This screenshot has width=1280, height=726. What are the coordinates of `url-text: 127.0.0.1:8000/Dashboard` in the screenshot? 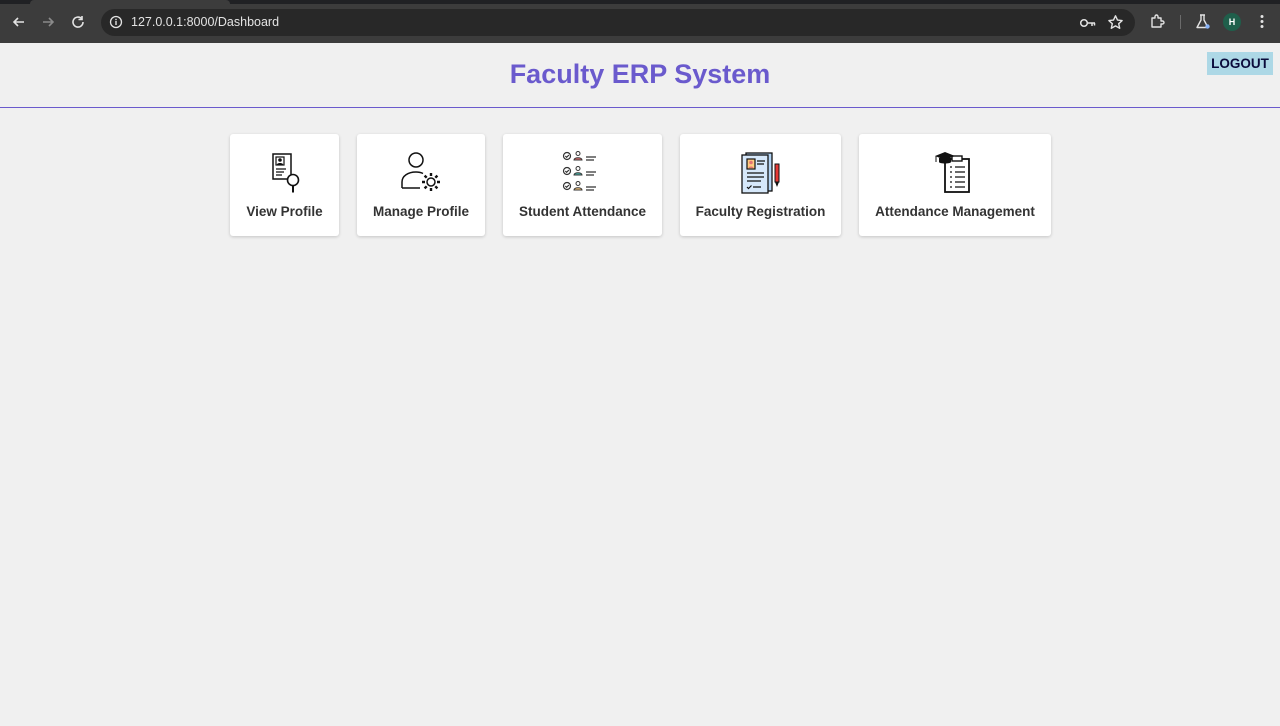 It's located at (205, 22).